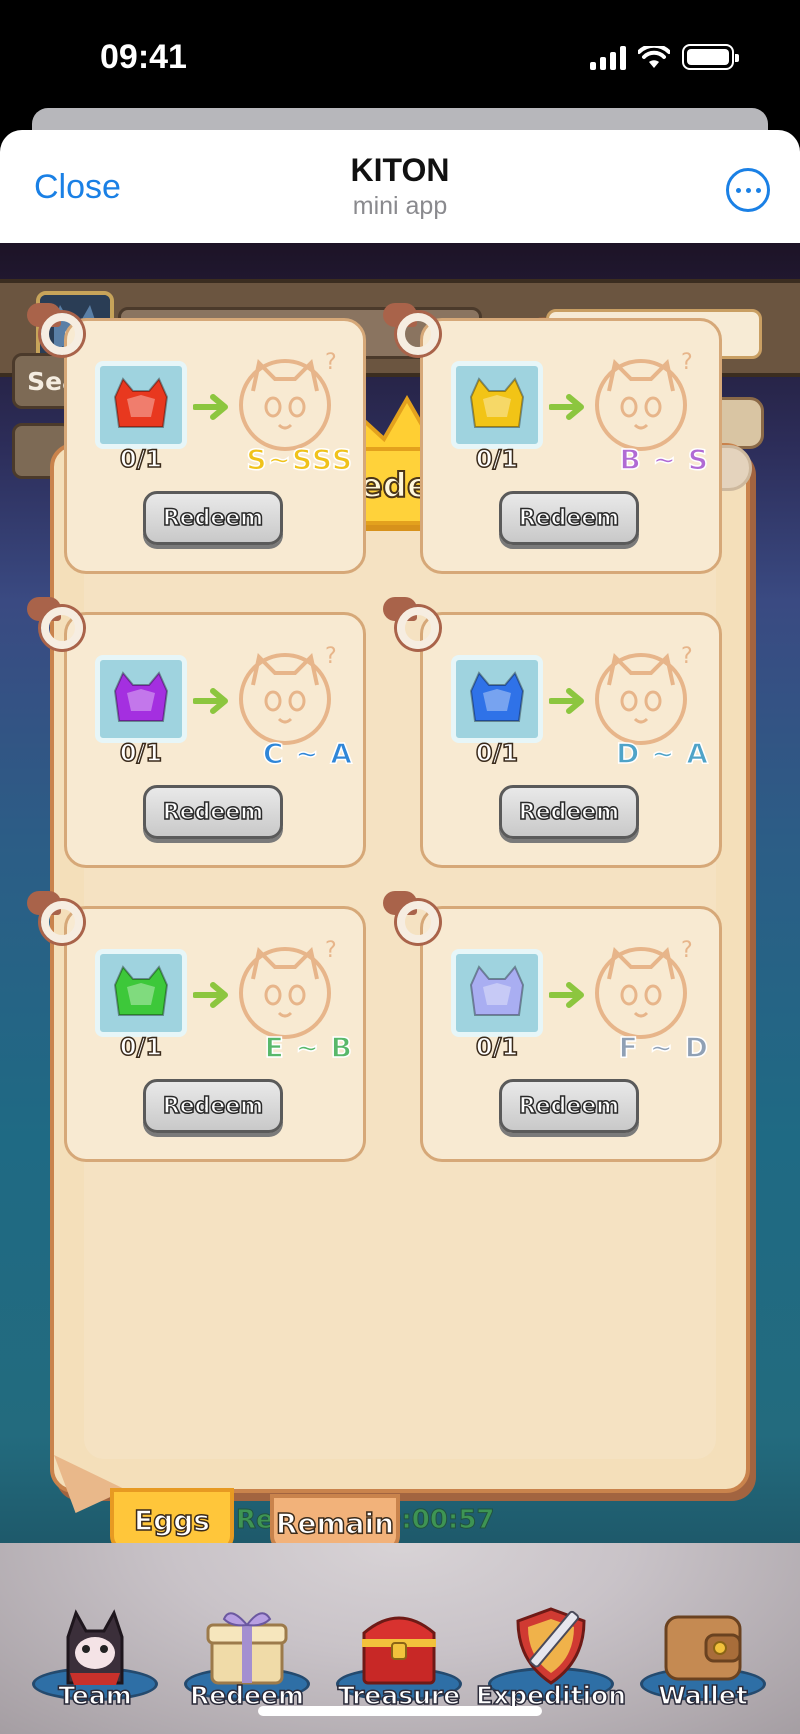  Describe the element at coordinates (196, 438) in the screenshot. I see `redeem-card: 0/1 ? S~SSS Redeem` at that location.